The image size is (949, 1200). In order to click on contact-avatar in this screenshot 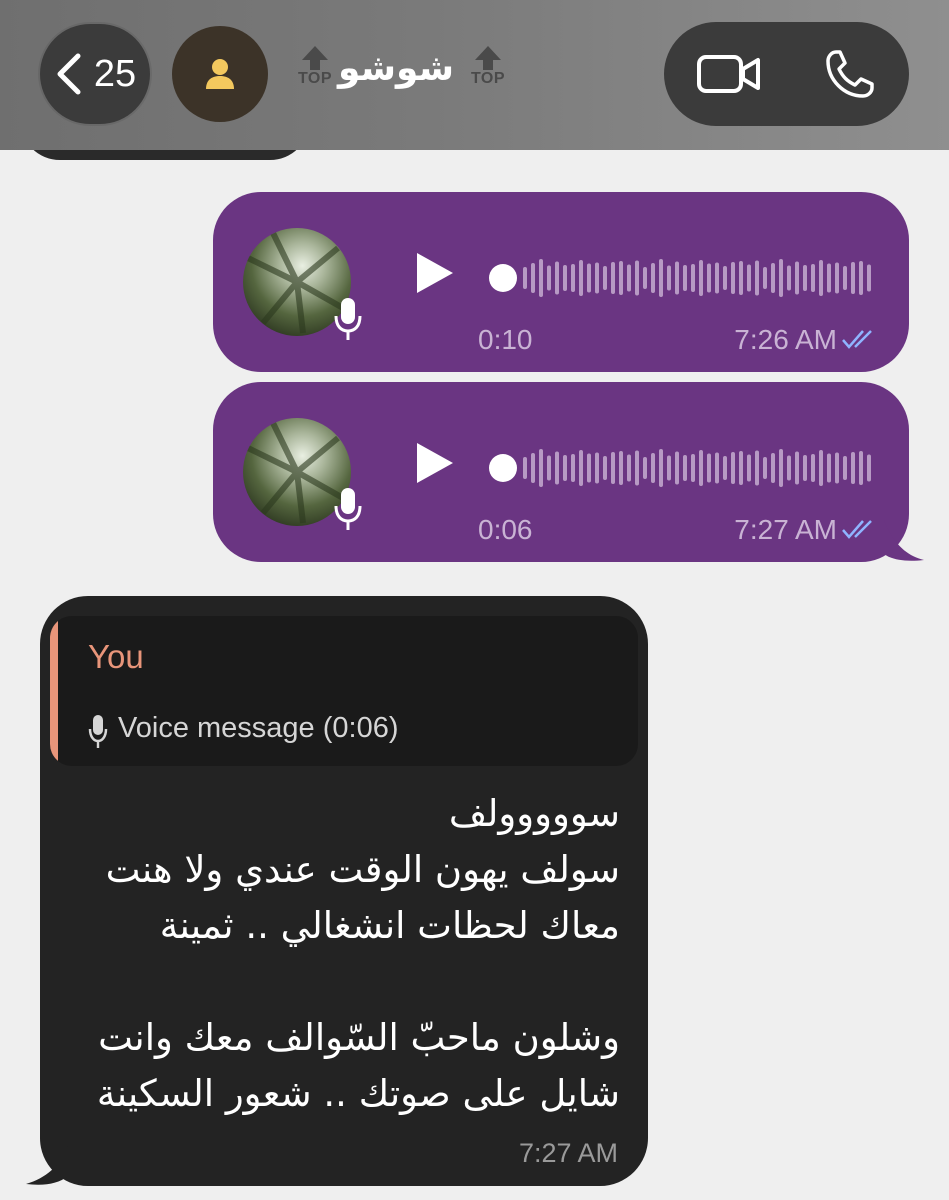, I will do `click(220, 74)`.